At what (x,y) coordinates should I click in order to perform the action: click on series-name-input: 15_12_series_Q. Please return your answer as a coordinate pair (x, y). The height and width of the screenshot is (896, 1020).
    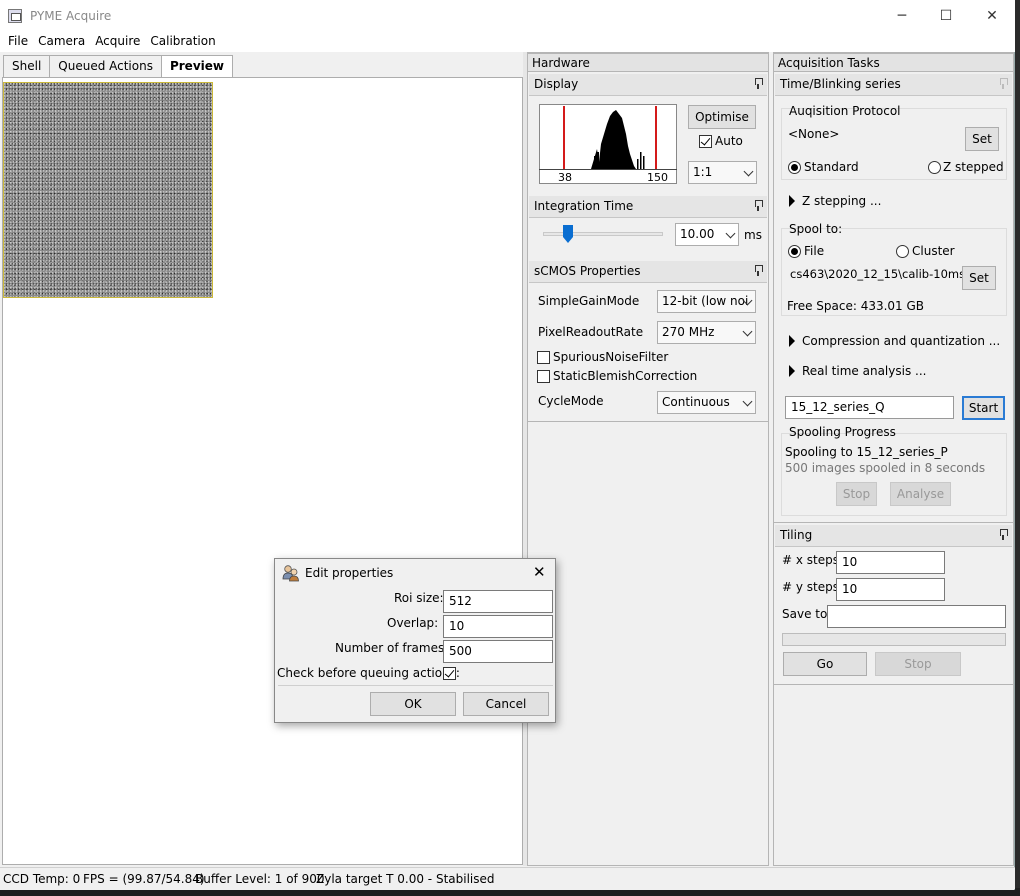
    Looking at the image, I should click on (869, 407).